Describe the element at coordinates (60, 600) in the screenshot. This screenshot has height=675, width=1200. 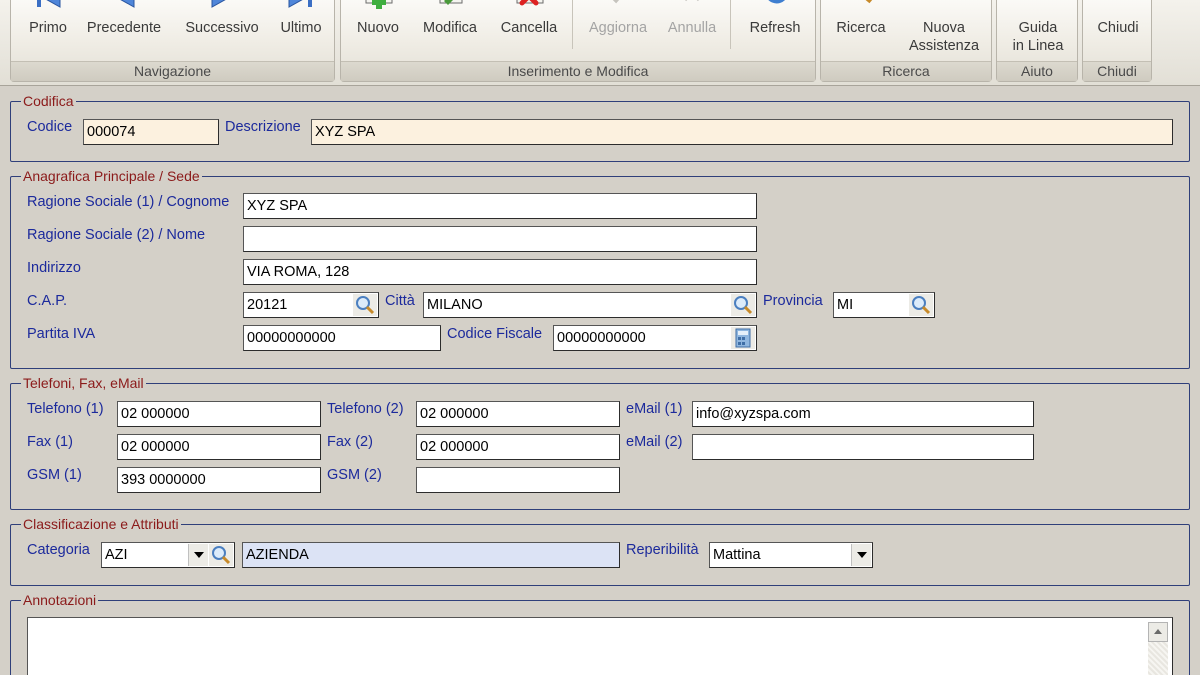
I see `section-title-annotazioni: Annotazioni` at that location.